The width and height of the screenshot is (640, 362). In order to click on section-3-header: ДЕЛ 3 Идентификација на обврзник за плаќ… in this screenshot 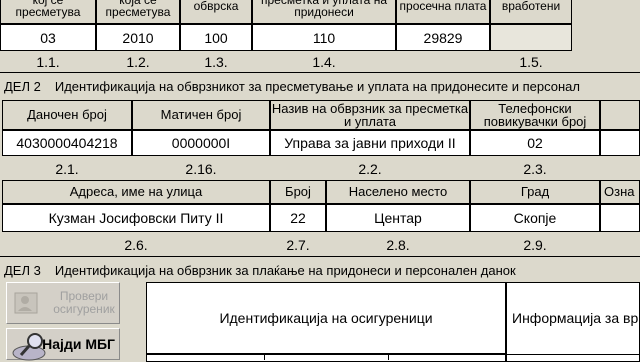, I will do `click(320, 270)`.